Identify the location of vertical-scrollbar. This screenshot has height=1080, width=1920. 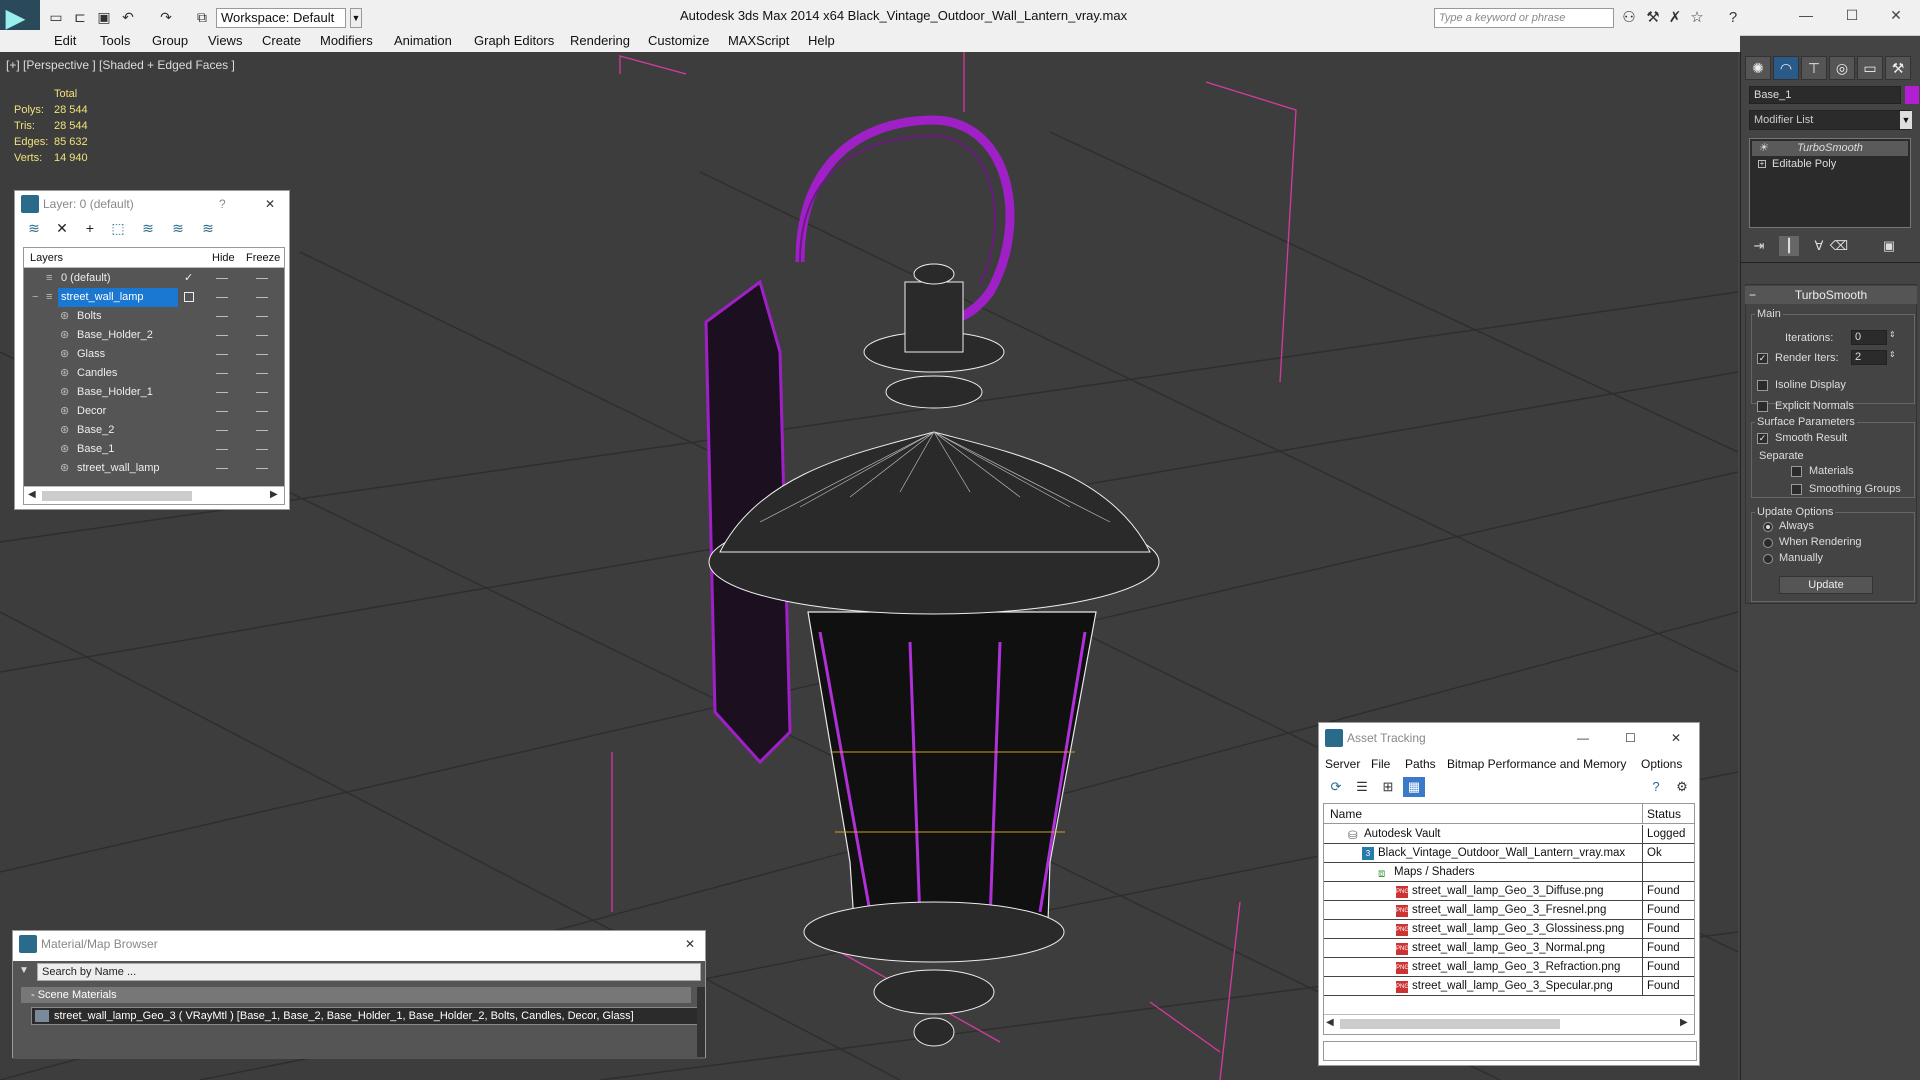
(701, 1022).